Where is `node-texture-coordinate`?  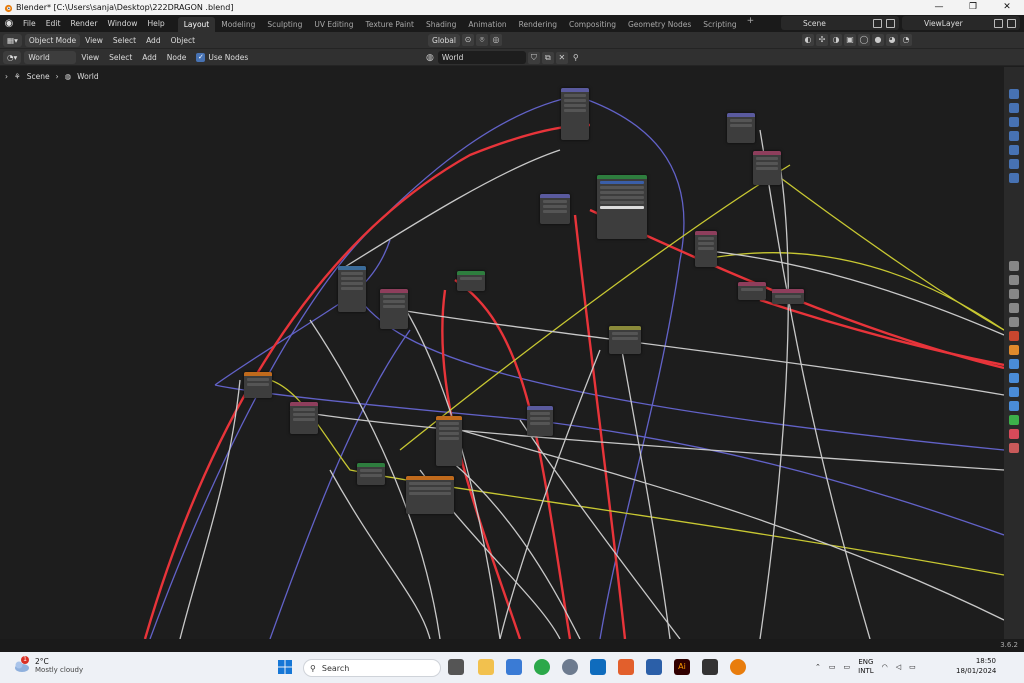 node-texture-coordinate is located at coordinates (555, 209).